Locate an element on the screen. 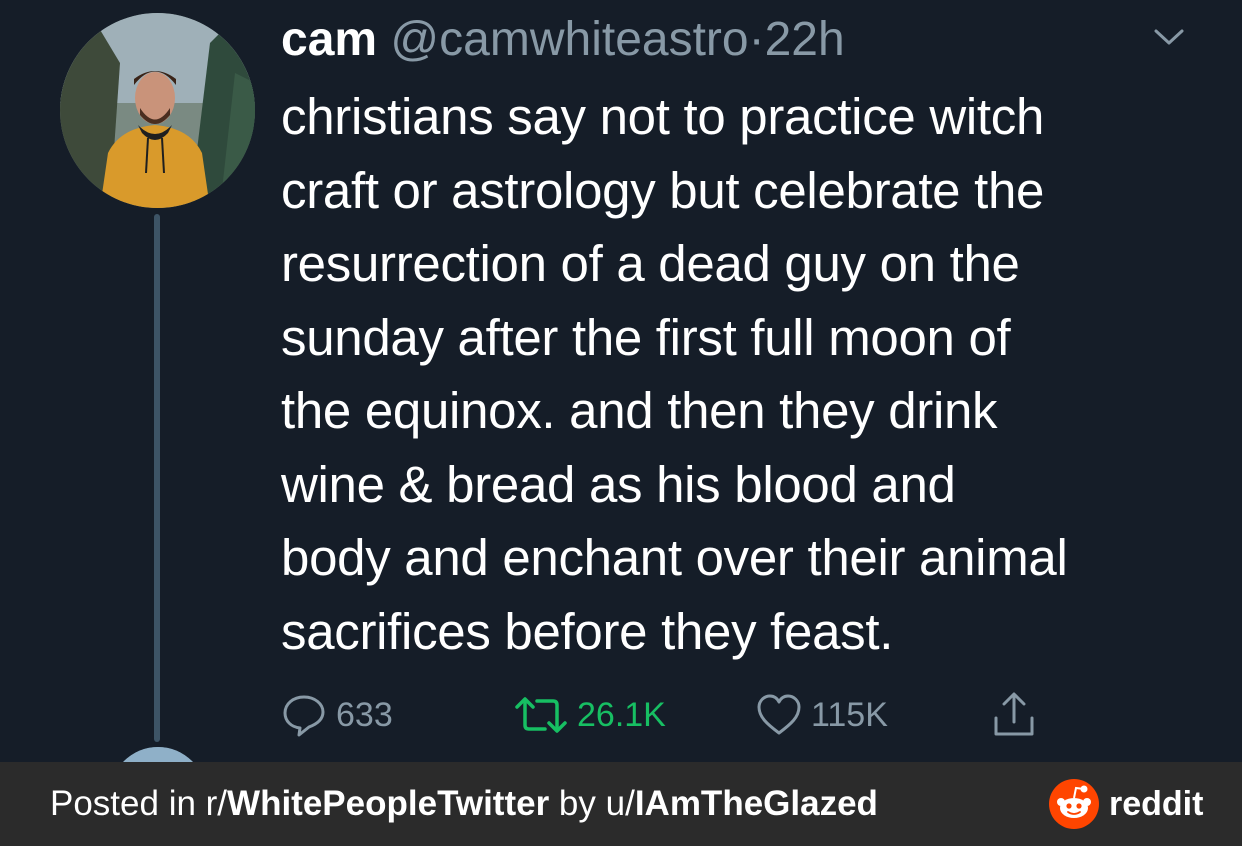 This screenshot has width=1242, height=846. subreddit-link: WhitePeopleTwitter is located at coordinates (388, 803).